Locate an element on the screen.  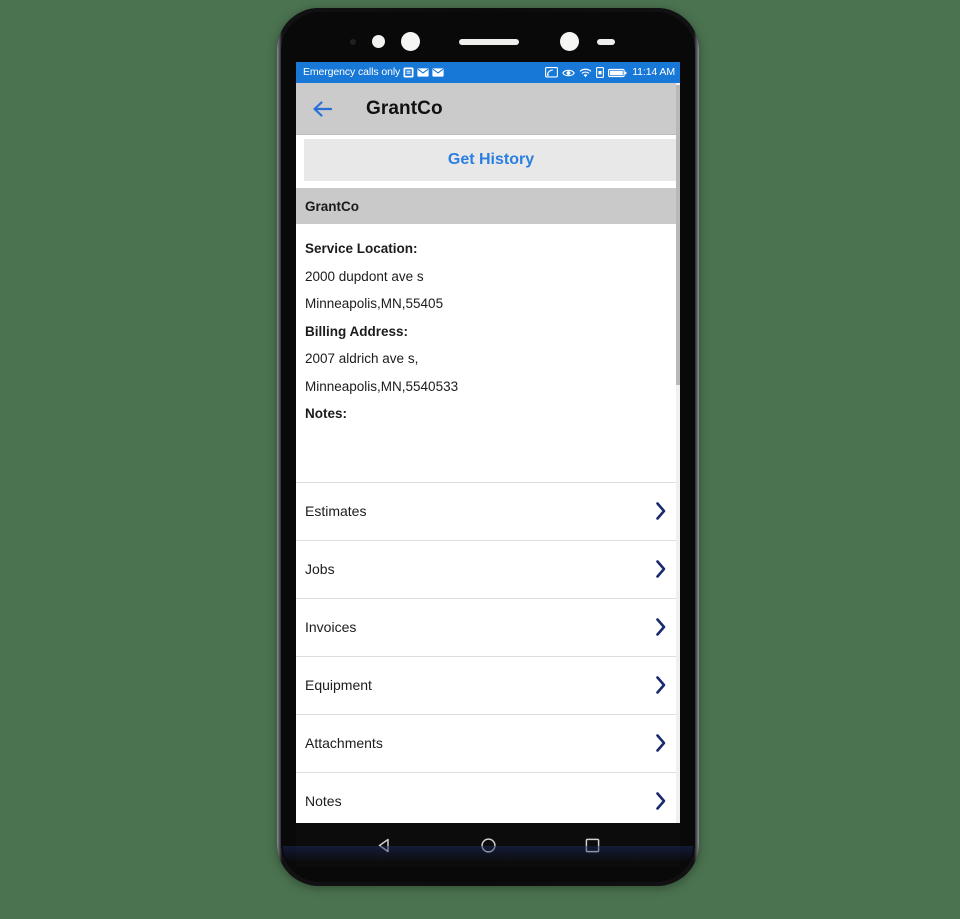
app-bar: GrantCo is located at coordinates (488, 109).